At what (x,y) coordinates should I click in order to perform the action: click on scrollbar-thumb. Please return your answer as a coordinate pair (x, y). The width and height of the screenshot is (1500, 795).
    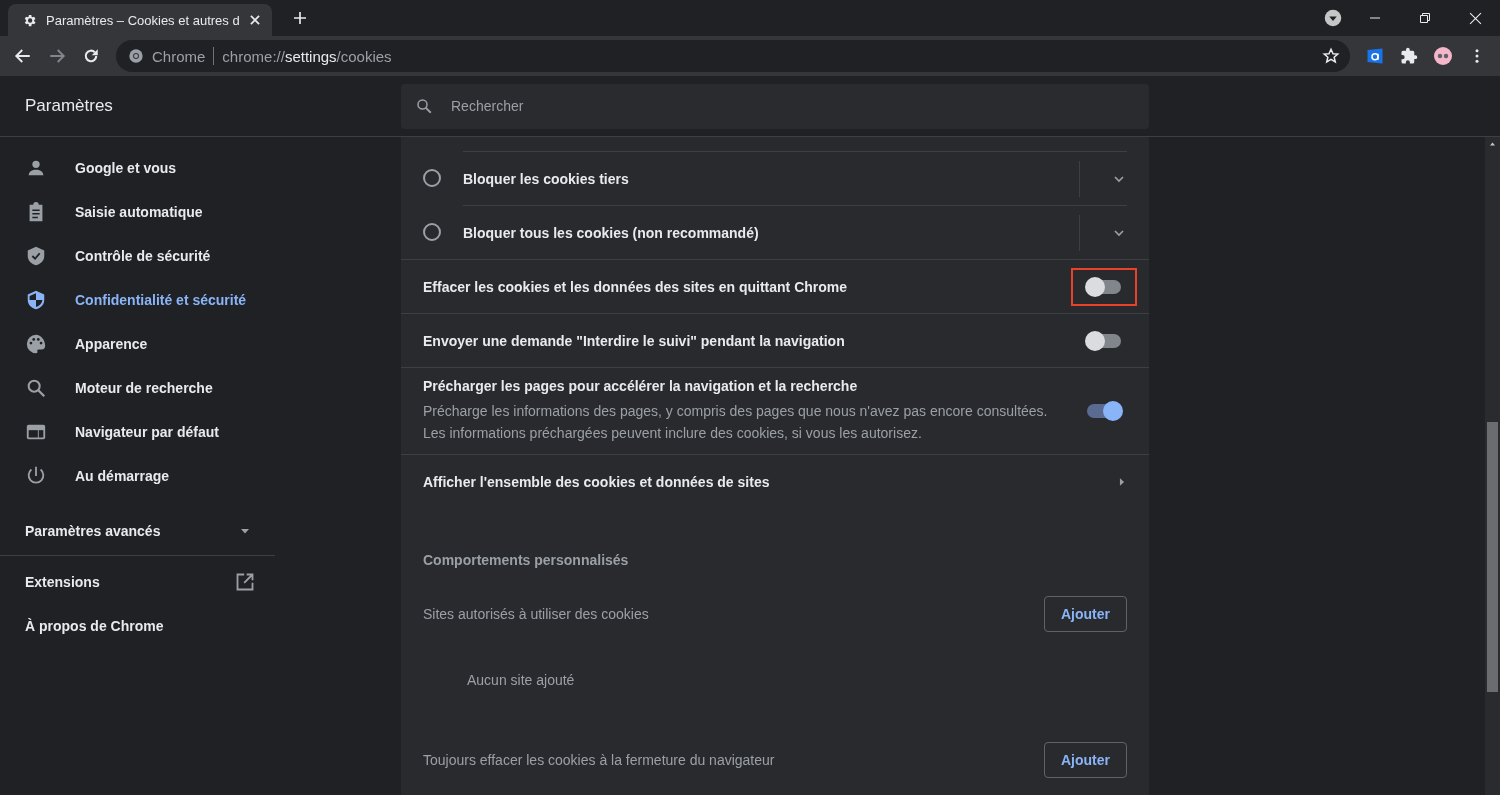
    Looking at the image, I should click on (1492, 557).